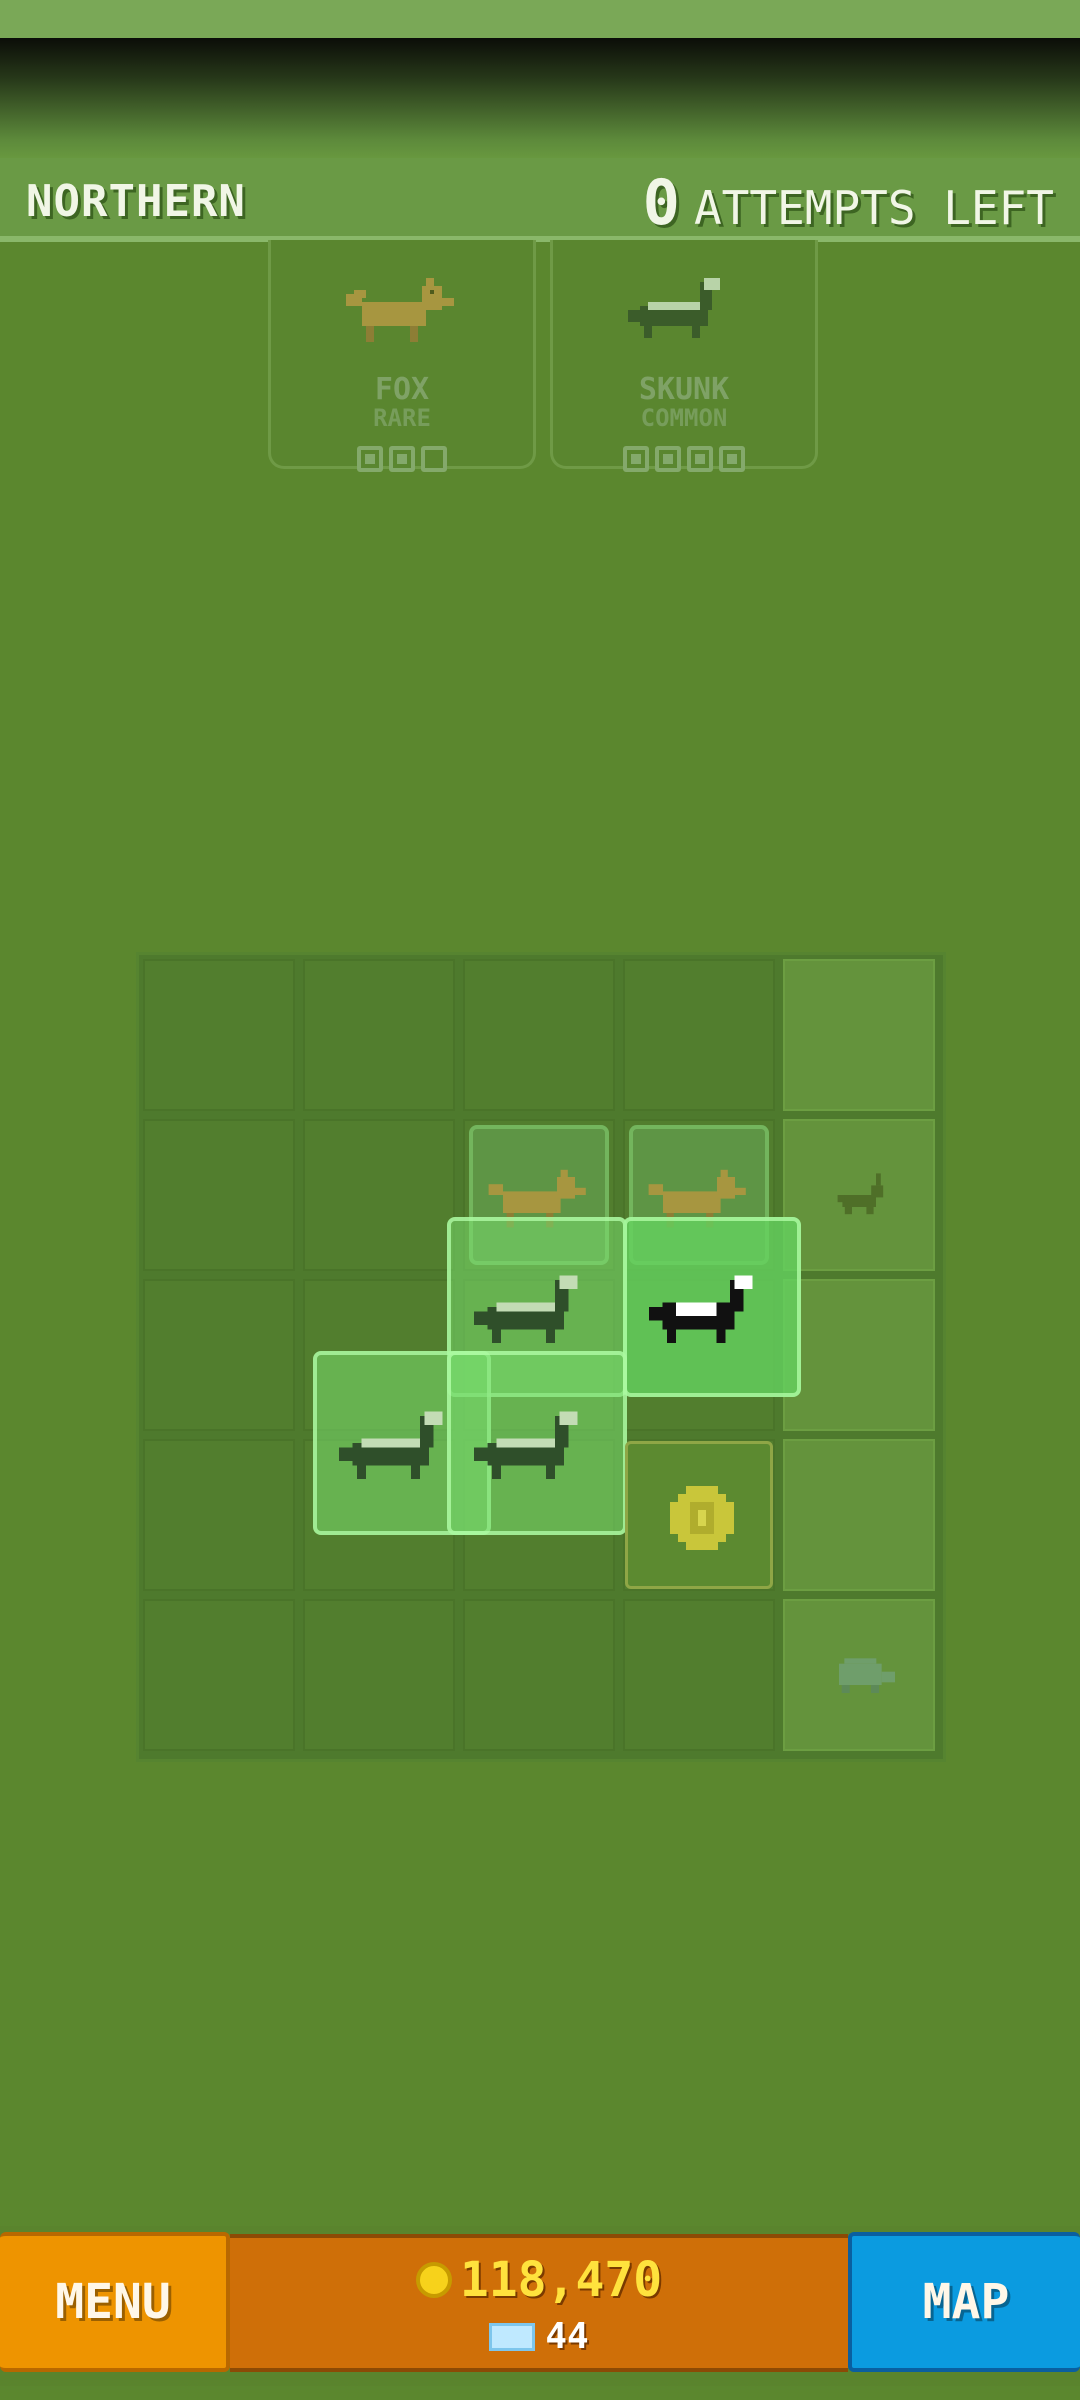 Image resolution: width=1080 pixels, height=2400 pixels. Describe the element at coordinates (684, 418) in the screenshot. I see `target-rarity: COMMON` at that location.